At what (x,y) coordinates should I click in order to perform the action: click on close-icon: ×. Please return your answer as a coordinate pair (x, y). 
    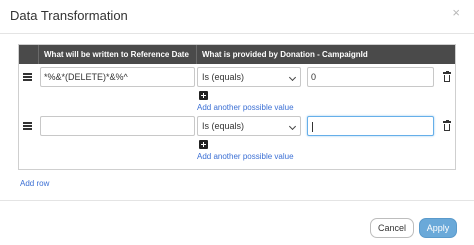
    Looking at the image, I should click on (456, 13).